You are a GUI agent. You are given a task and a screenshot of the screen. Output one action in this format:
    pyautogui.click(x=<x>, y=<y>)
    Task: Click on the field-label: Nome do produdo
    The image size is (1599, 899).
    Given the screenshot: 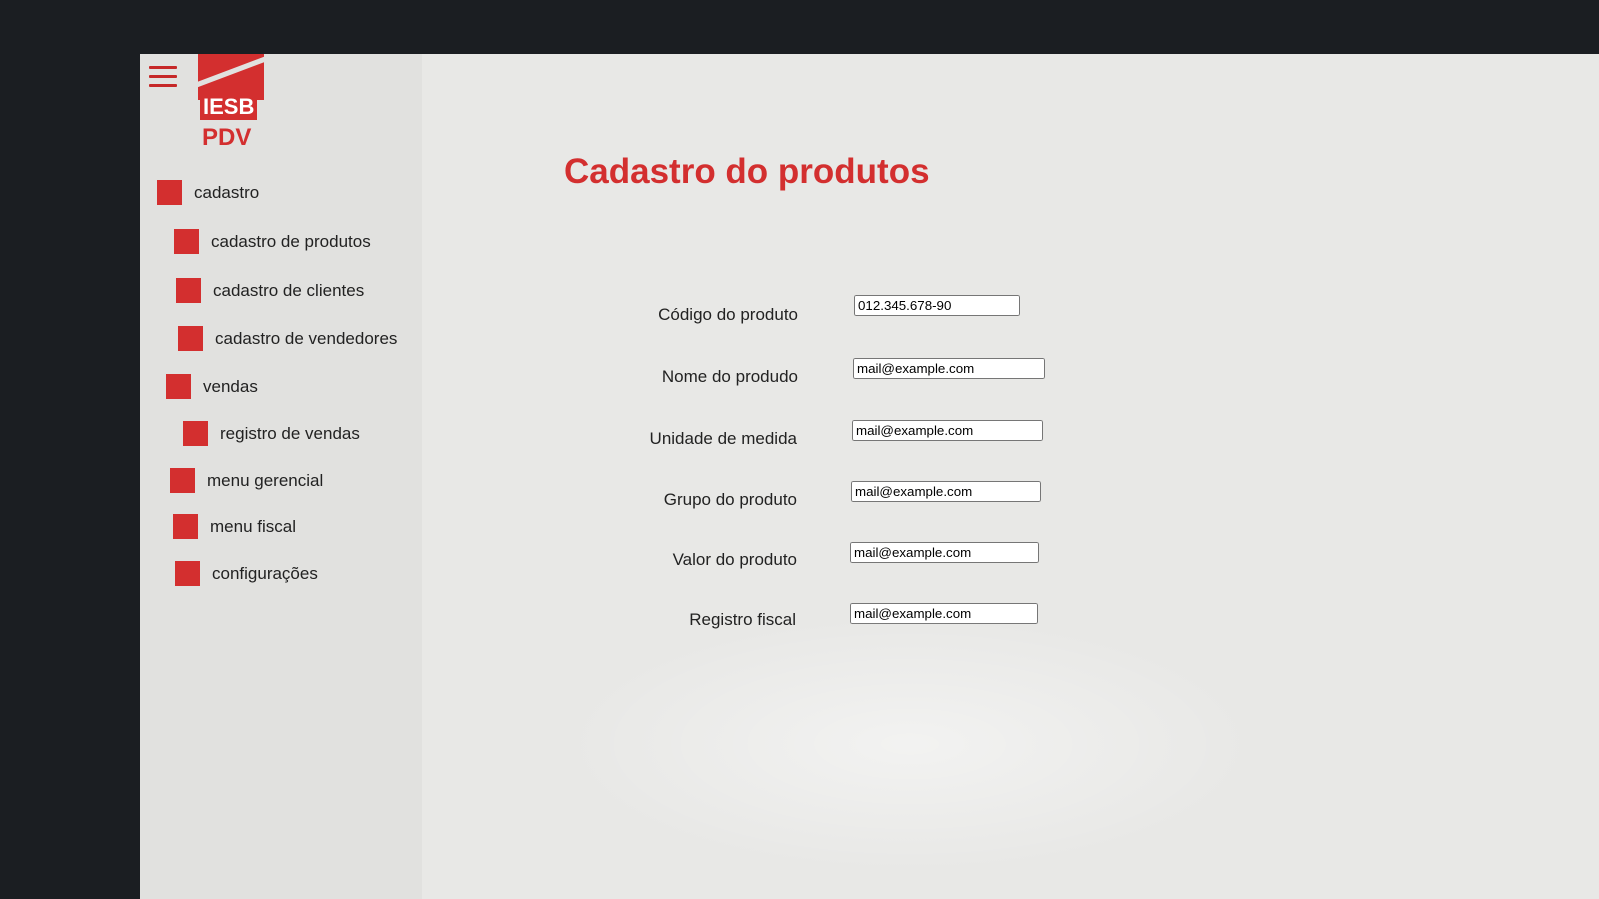 What is the action you would take?
    pyautogui.click(x=729, y=376)
    